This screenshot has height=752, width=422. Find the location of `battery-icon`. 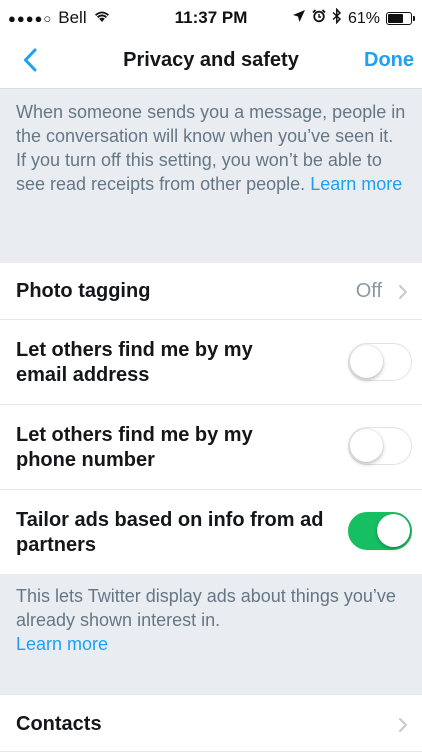

battery-icon is located at coordinates (400, 18).